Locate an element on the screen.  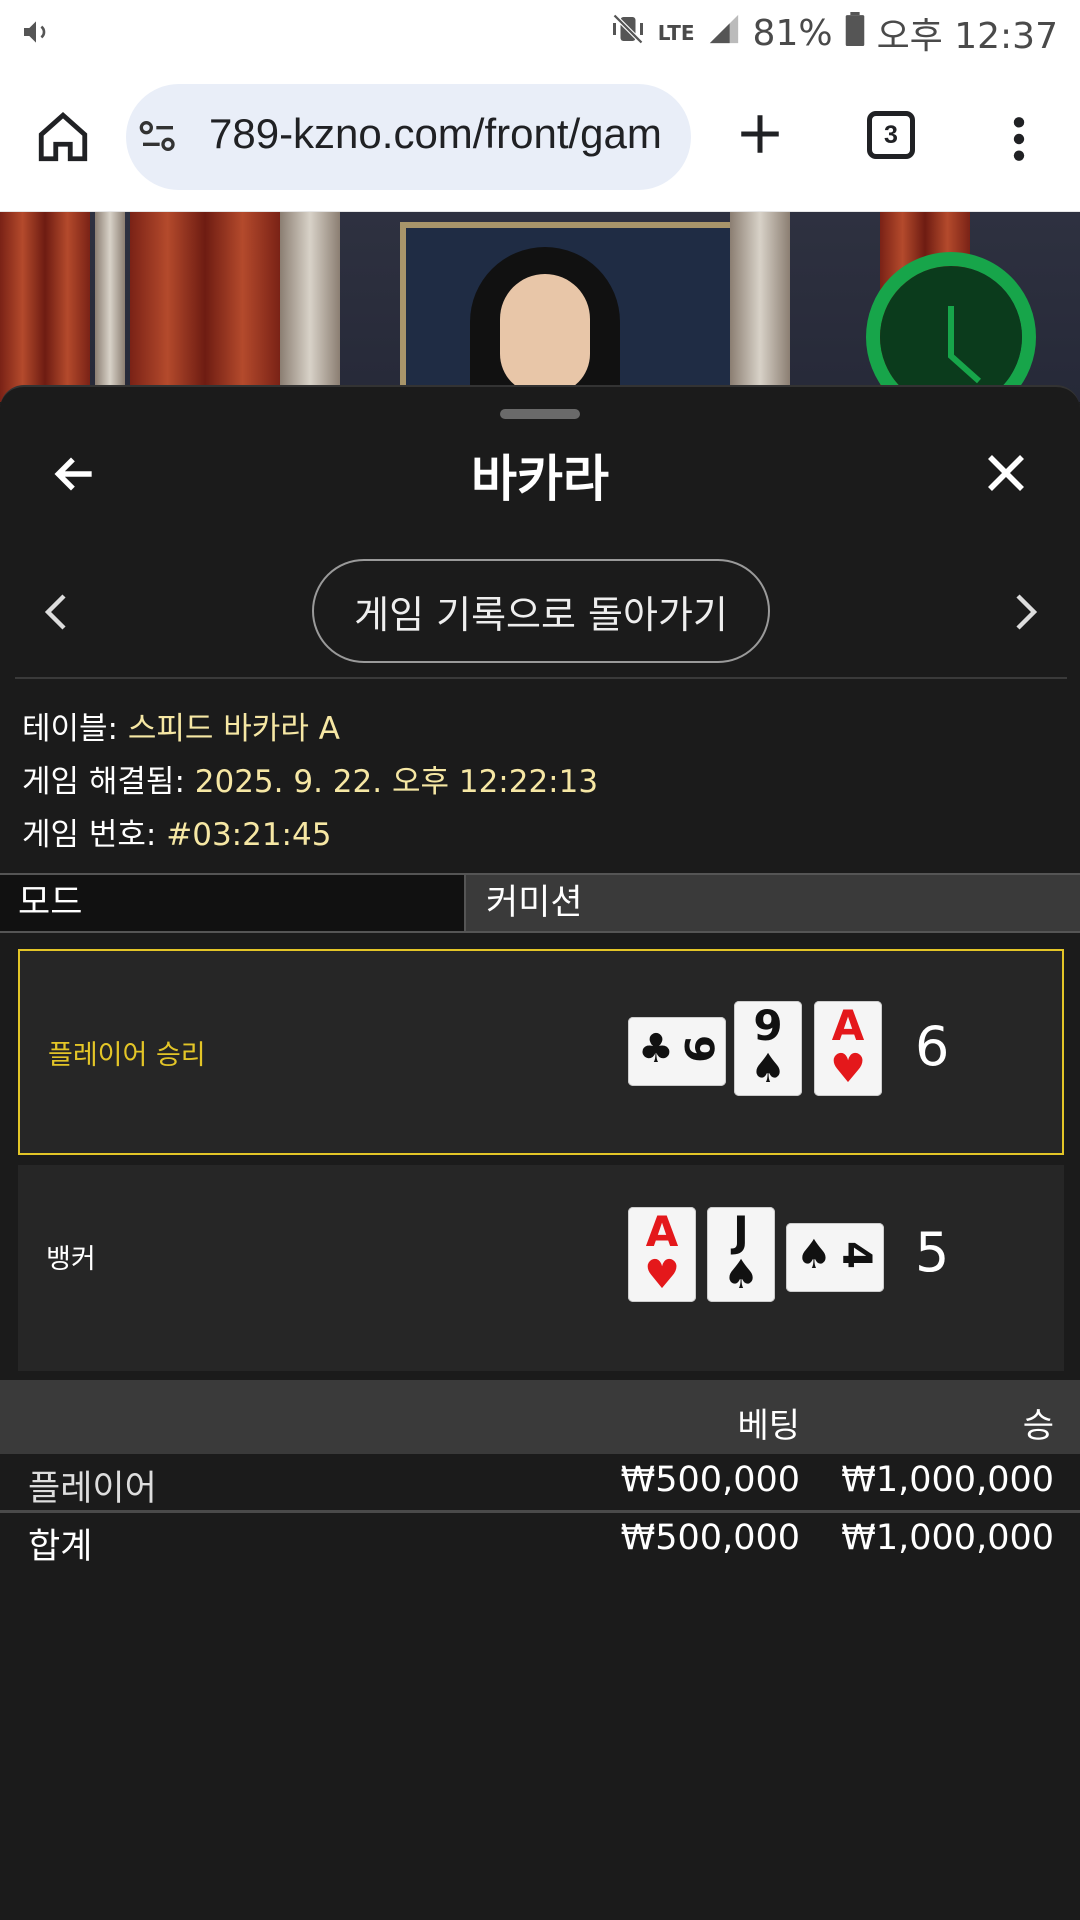
table-label: 테이블: is located at coordinates (70, 729).